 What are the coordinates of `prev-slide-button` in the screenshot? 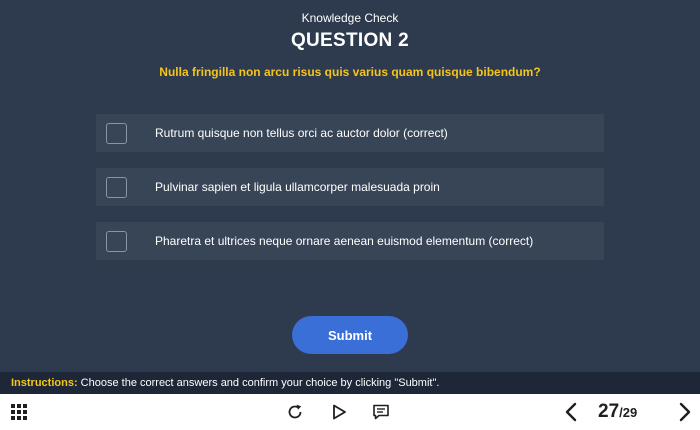 It's located at (571, 412).